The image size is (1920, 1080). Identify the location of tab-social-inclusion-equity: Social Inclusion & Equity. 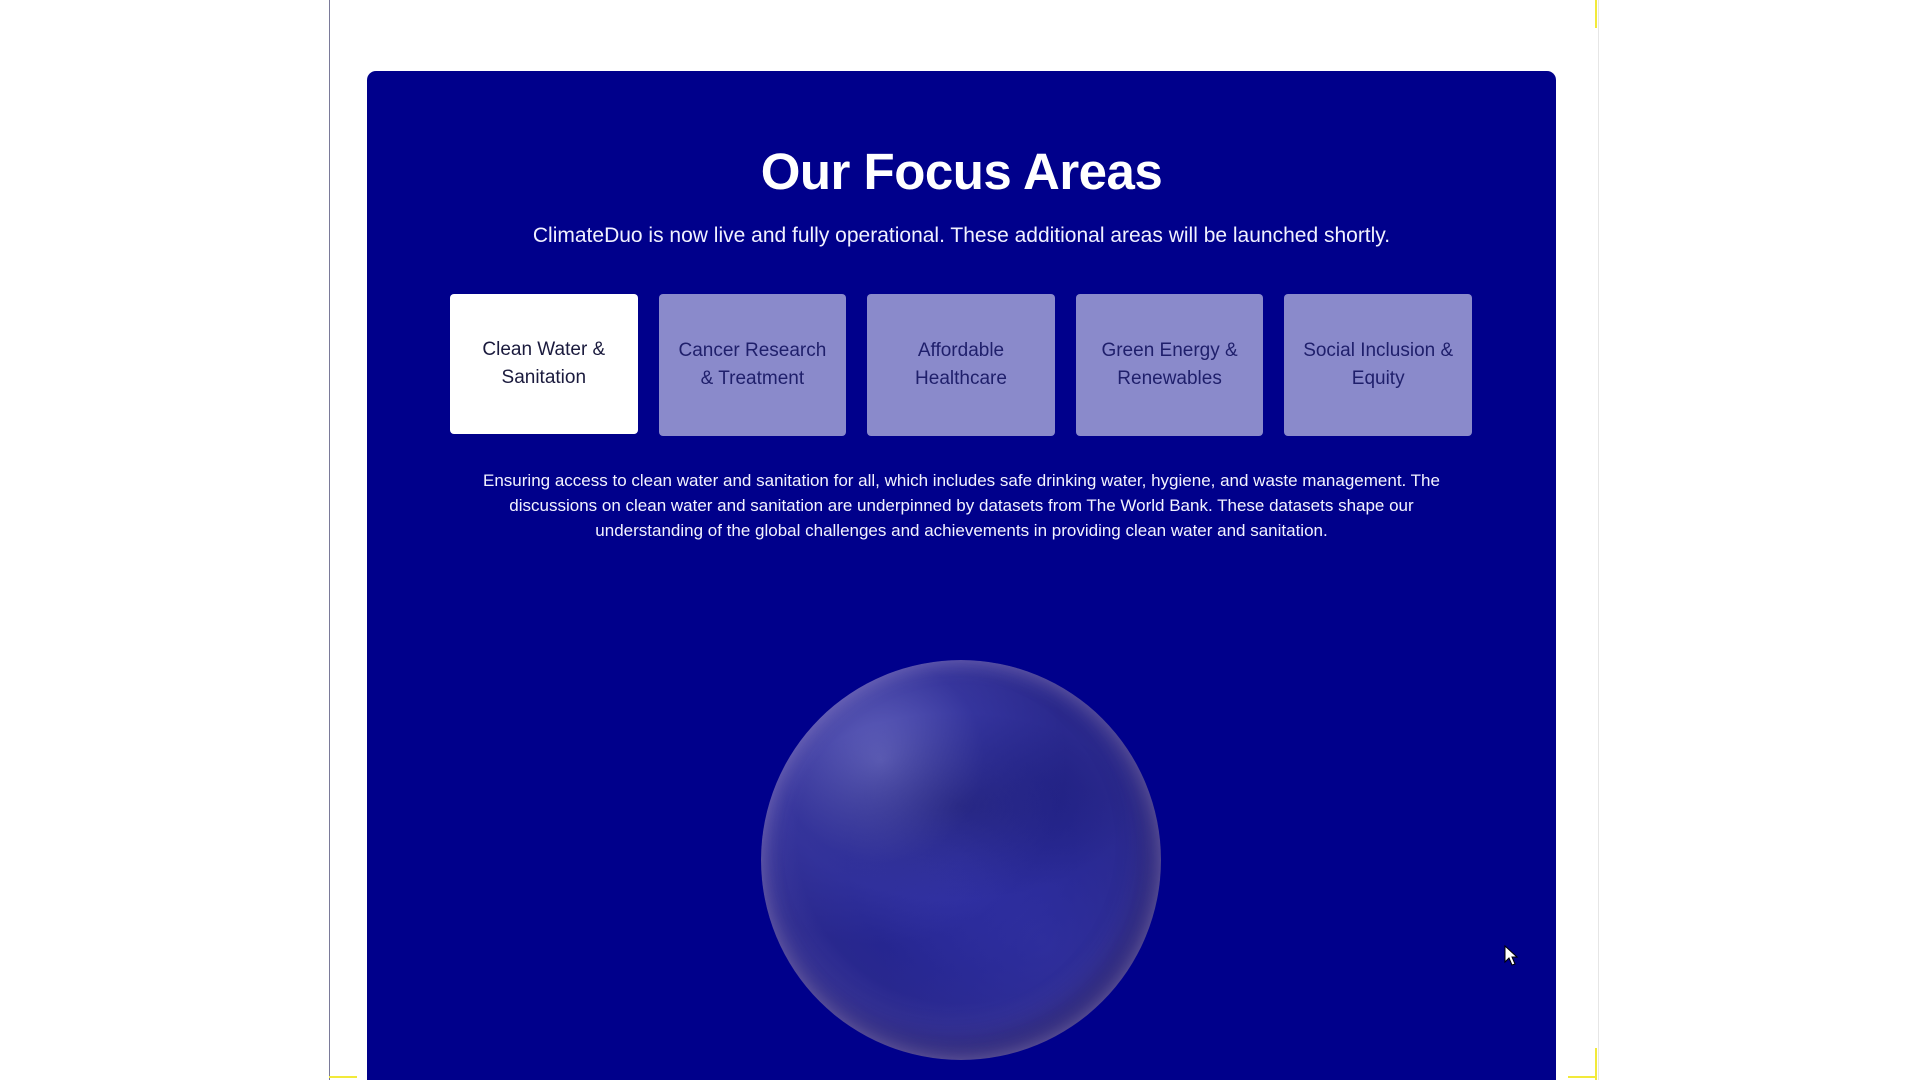
(1378, 365).